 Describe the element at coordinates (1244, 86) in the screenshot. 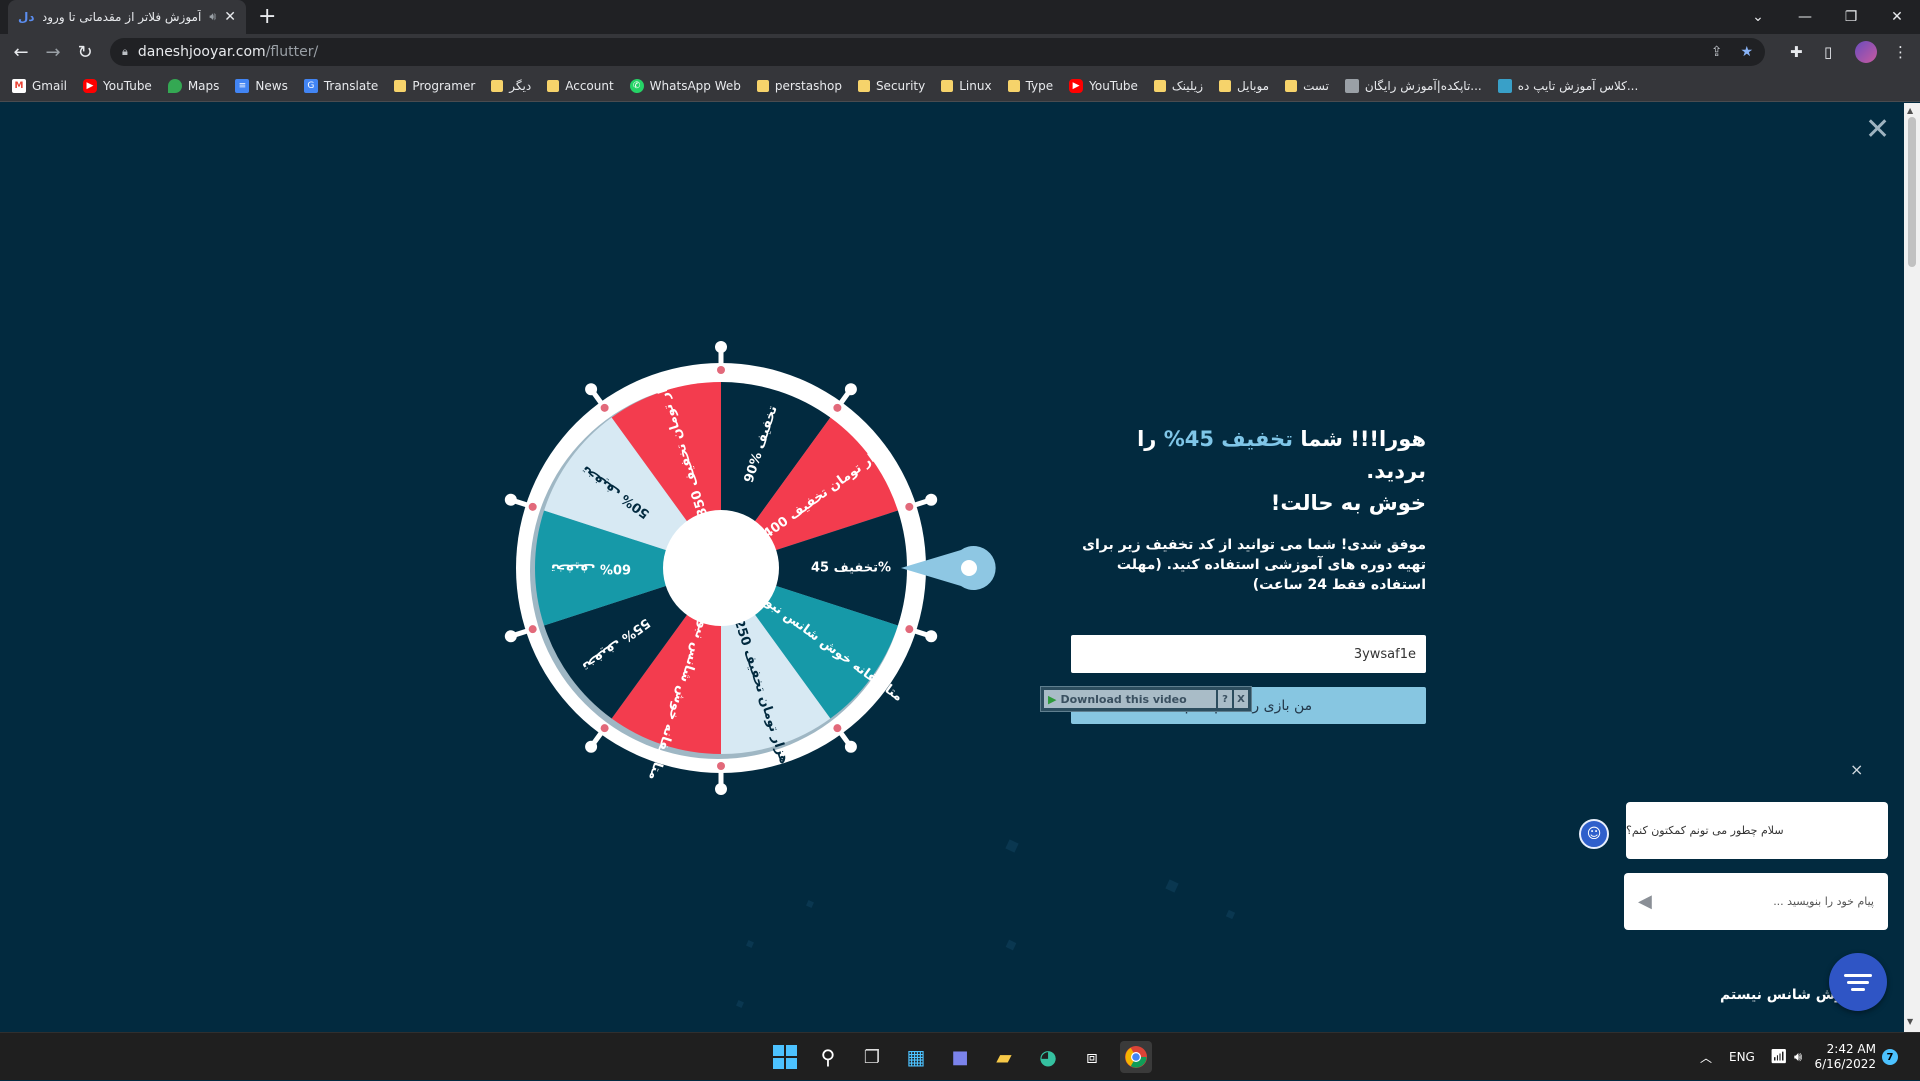

I see `bookmark-item: موبایل` at that location.